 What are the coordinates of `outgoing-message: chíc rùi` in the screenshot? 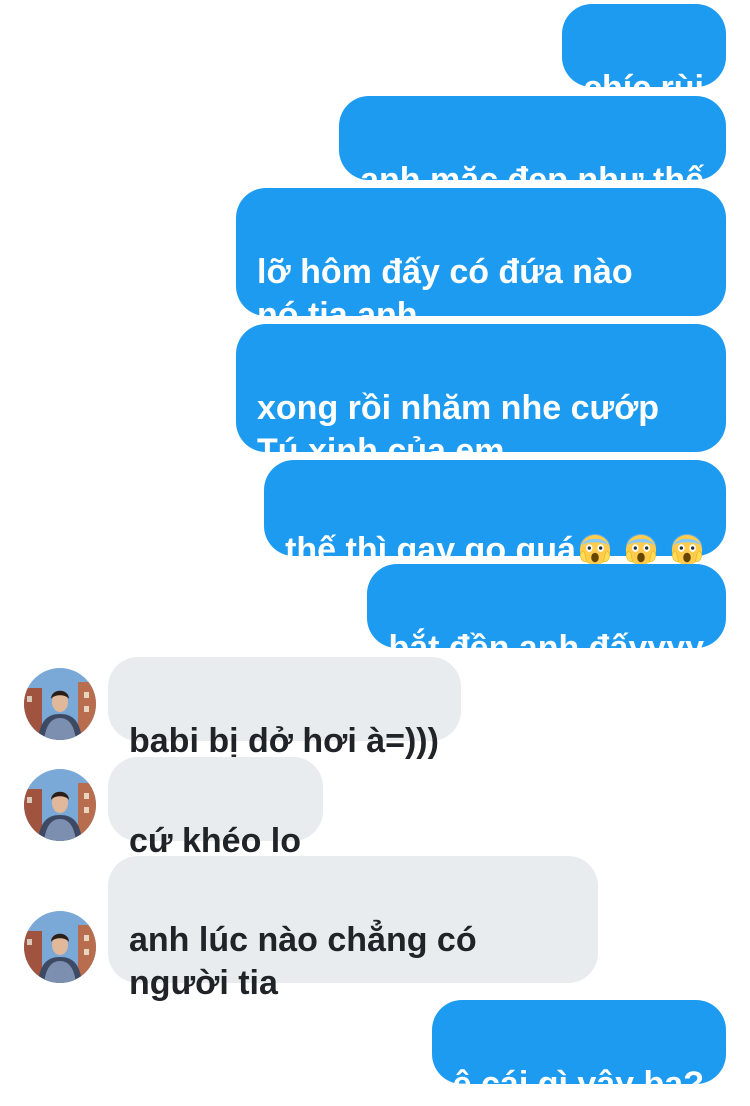 It's located at (644, 55).